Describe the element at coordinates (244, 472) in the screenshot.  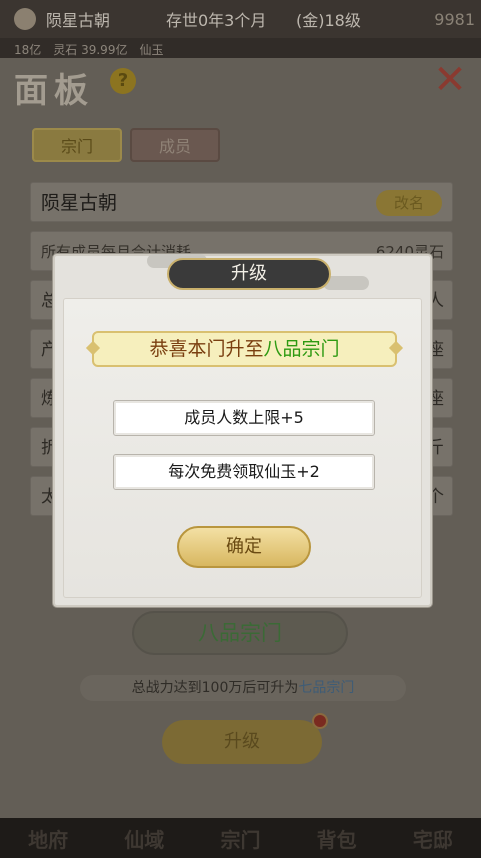
I see `benefit-free-jade: 每次免费领取仙玉+2` at that location.